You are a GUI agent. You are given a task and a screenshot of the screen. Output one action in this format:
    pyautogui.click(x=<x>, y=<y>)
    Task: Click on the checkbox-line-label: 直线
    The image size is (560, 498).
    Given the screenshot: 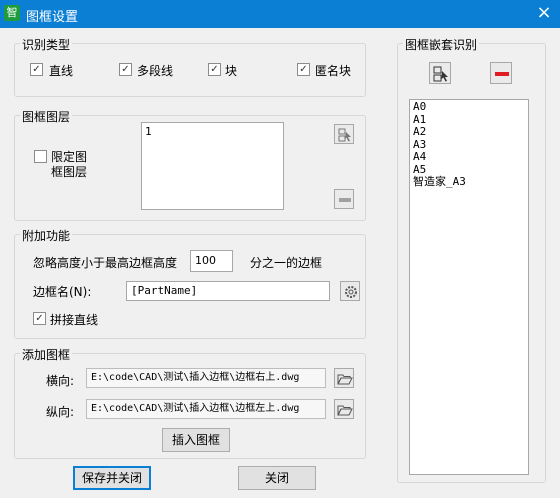 What is the action you would take?
    pyautogui.click(x=61, y=71)
    